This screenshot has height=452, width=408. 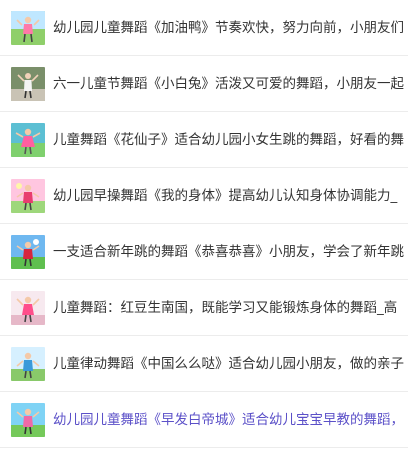 I want to click on list-item: 幼儿园早操舞蹈《我的身体》提高幼儿认知身体协调能力_, so click(x=204, y=196).